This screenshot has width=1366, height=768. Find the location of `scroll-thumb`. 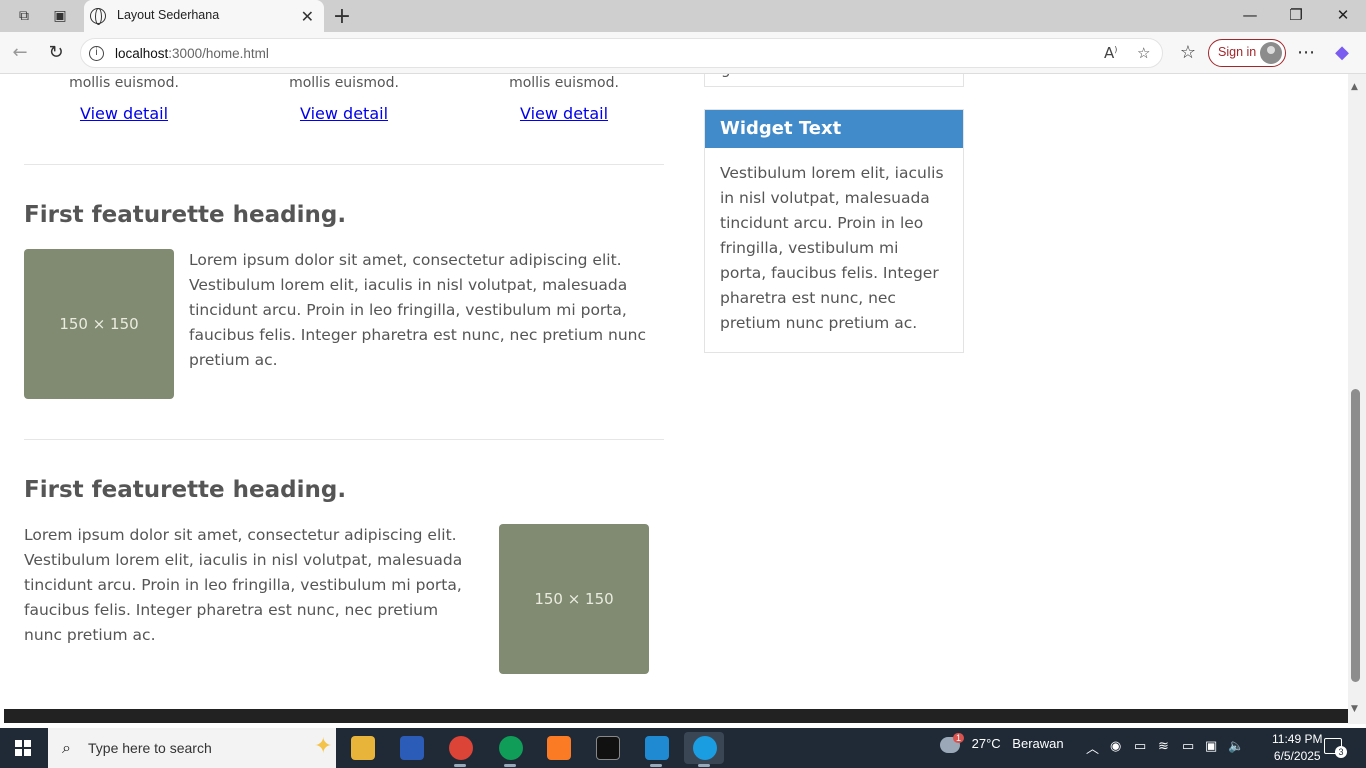

scroll-thumb is located at coordinates (1355, 535).